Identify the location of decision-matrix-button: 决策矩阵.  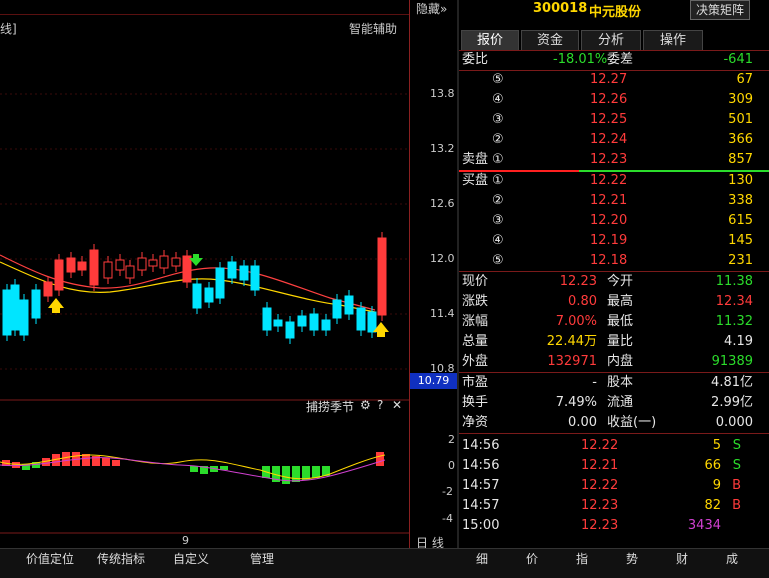
(720, 10).